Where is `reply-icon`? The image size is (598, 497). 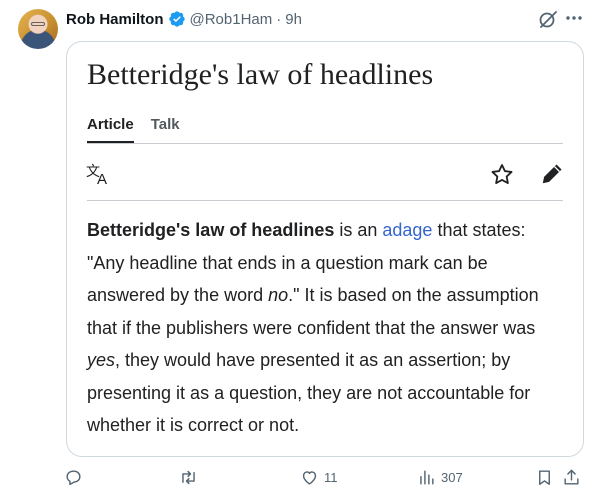 reply-icon is located at coordinates (73, 478).